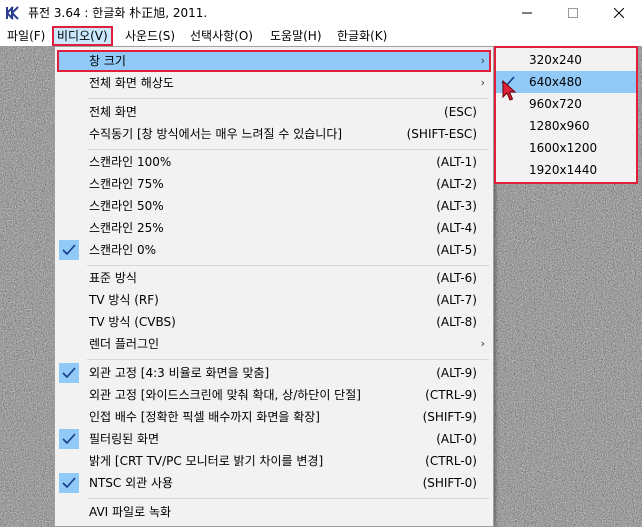  I want to click on menu-item-standard-mode: 표준 방식 (ALT-6), so click(274, 278).